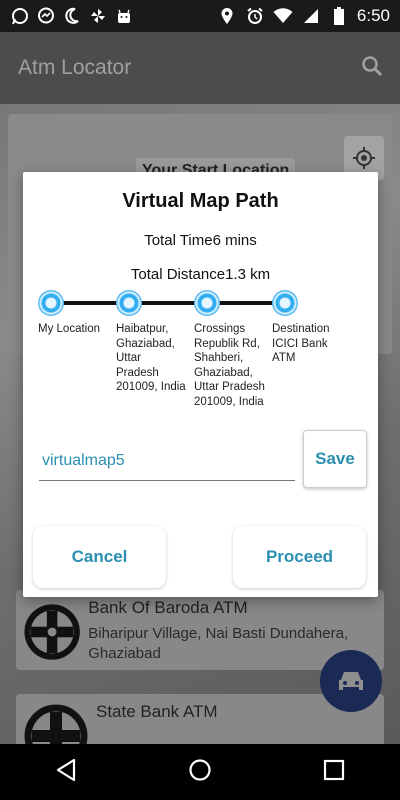  Describe the element at coordinates (334, 772) in the screenshot. I see `recents-icon` at that location.